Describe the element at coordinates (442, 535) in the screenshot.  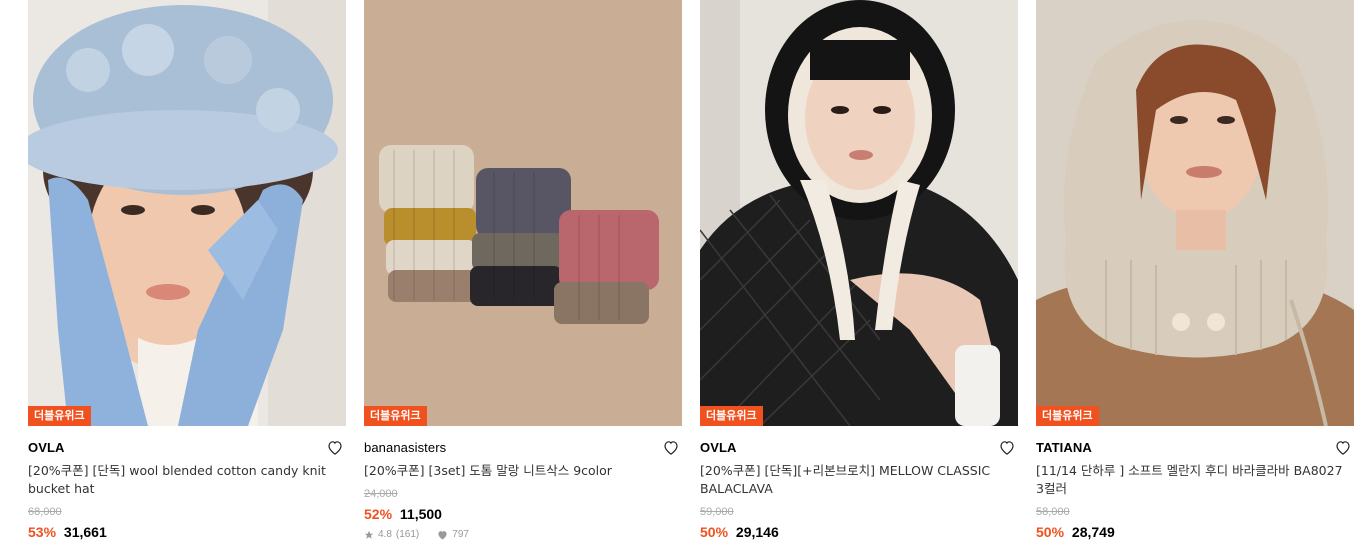
I see `heart-filled-icon` at that location.